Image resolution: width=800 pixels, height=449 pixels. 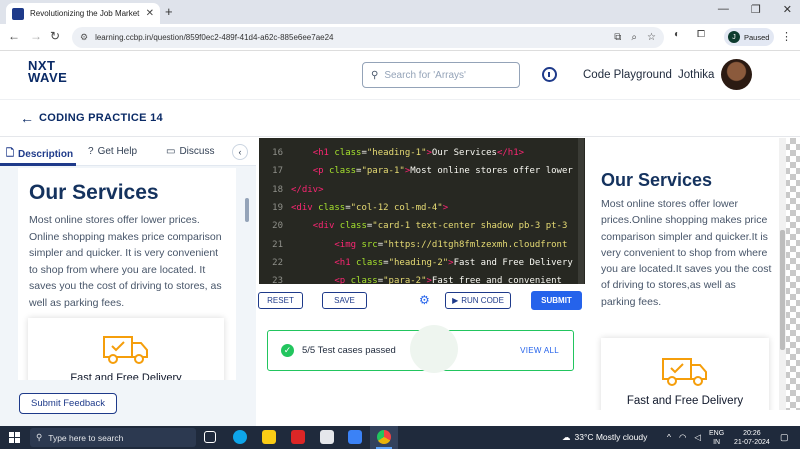 What do you see at coordinates (355, 437) in the screenshot?
I see `mail-icon` at bounding box center [355, 437].